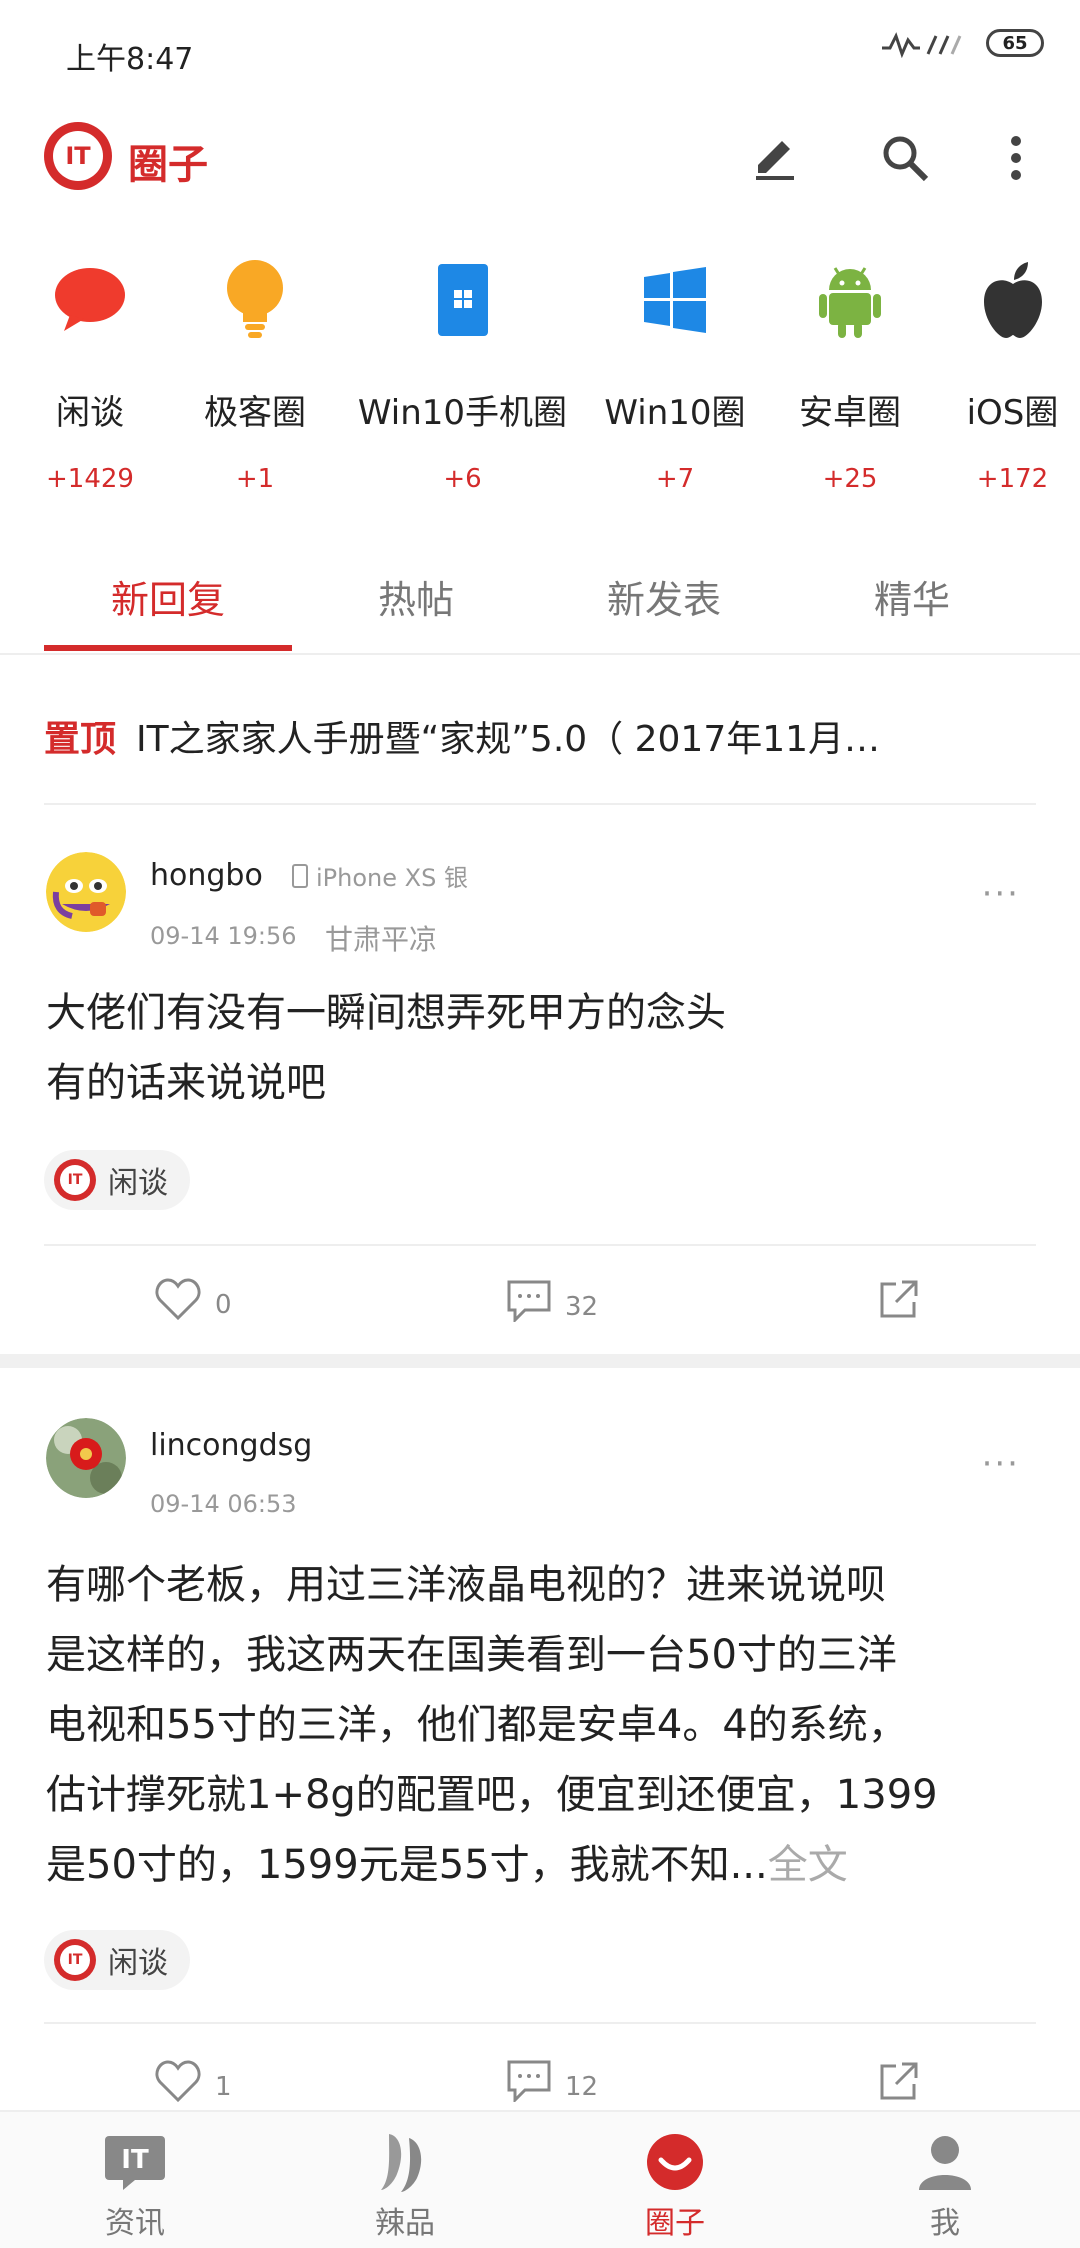 This screenshot has width=1080, height=2248. What do you see at coordinates (675, 413) in the screenshot?
I see `circle-name: Win10圈` at bounding box center [675, 413].